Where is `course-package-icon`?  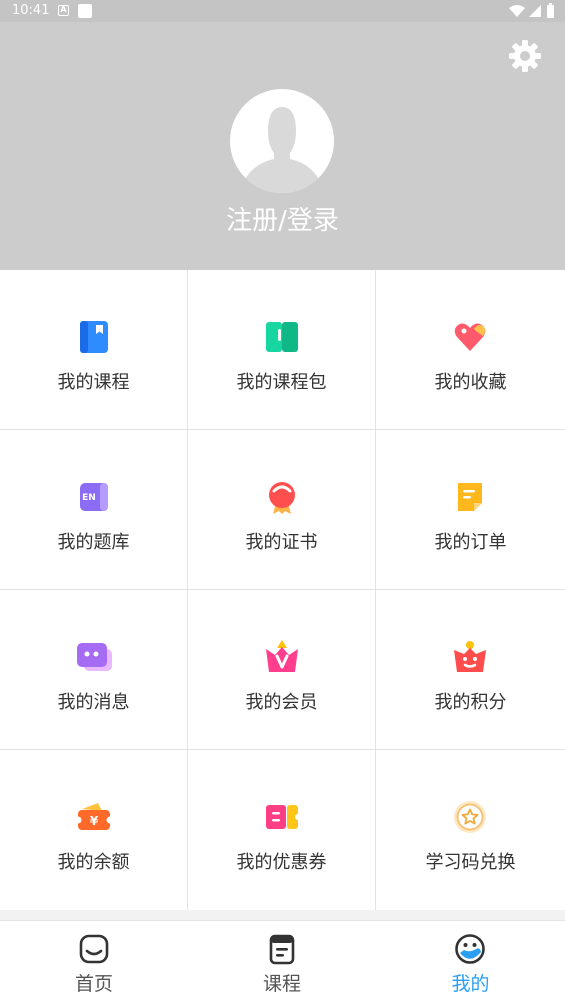 course-package-icon is located at coordinates (282, 337).